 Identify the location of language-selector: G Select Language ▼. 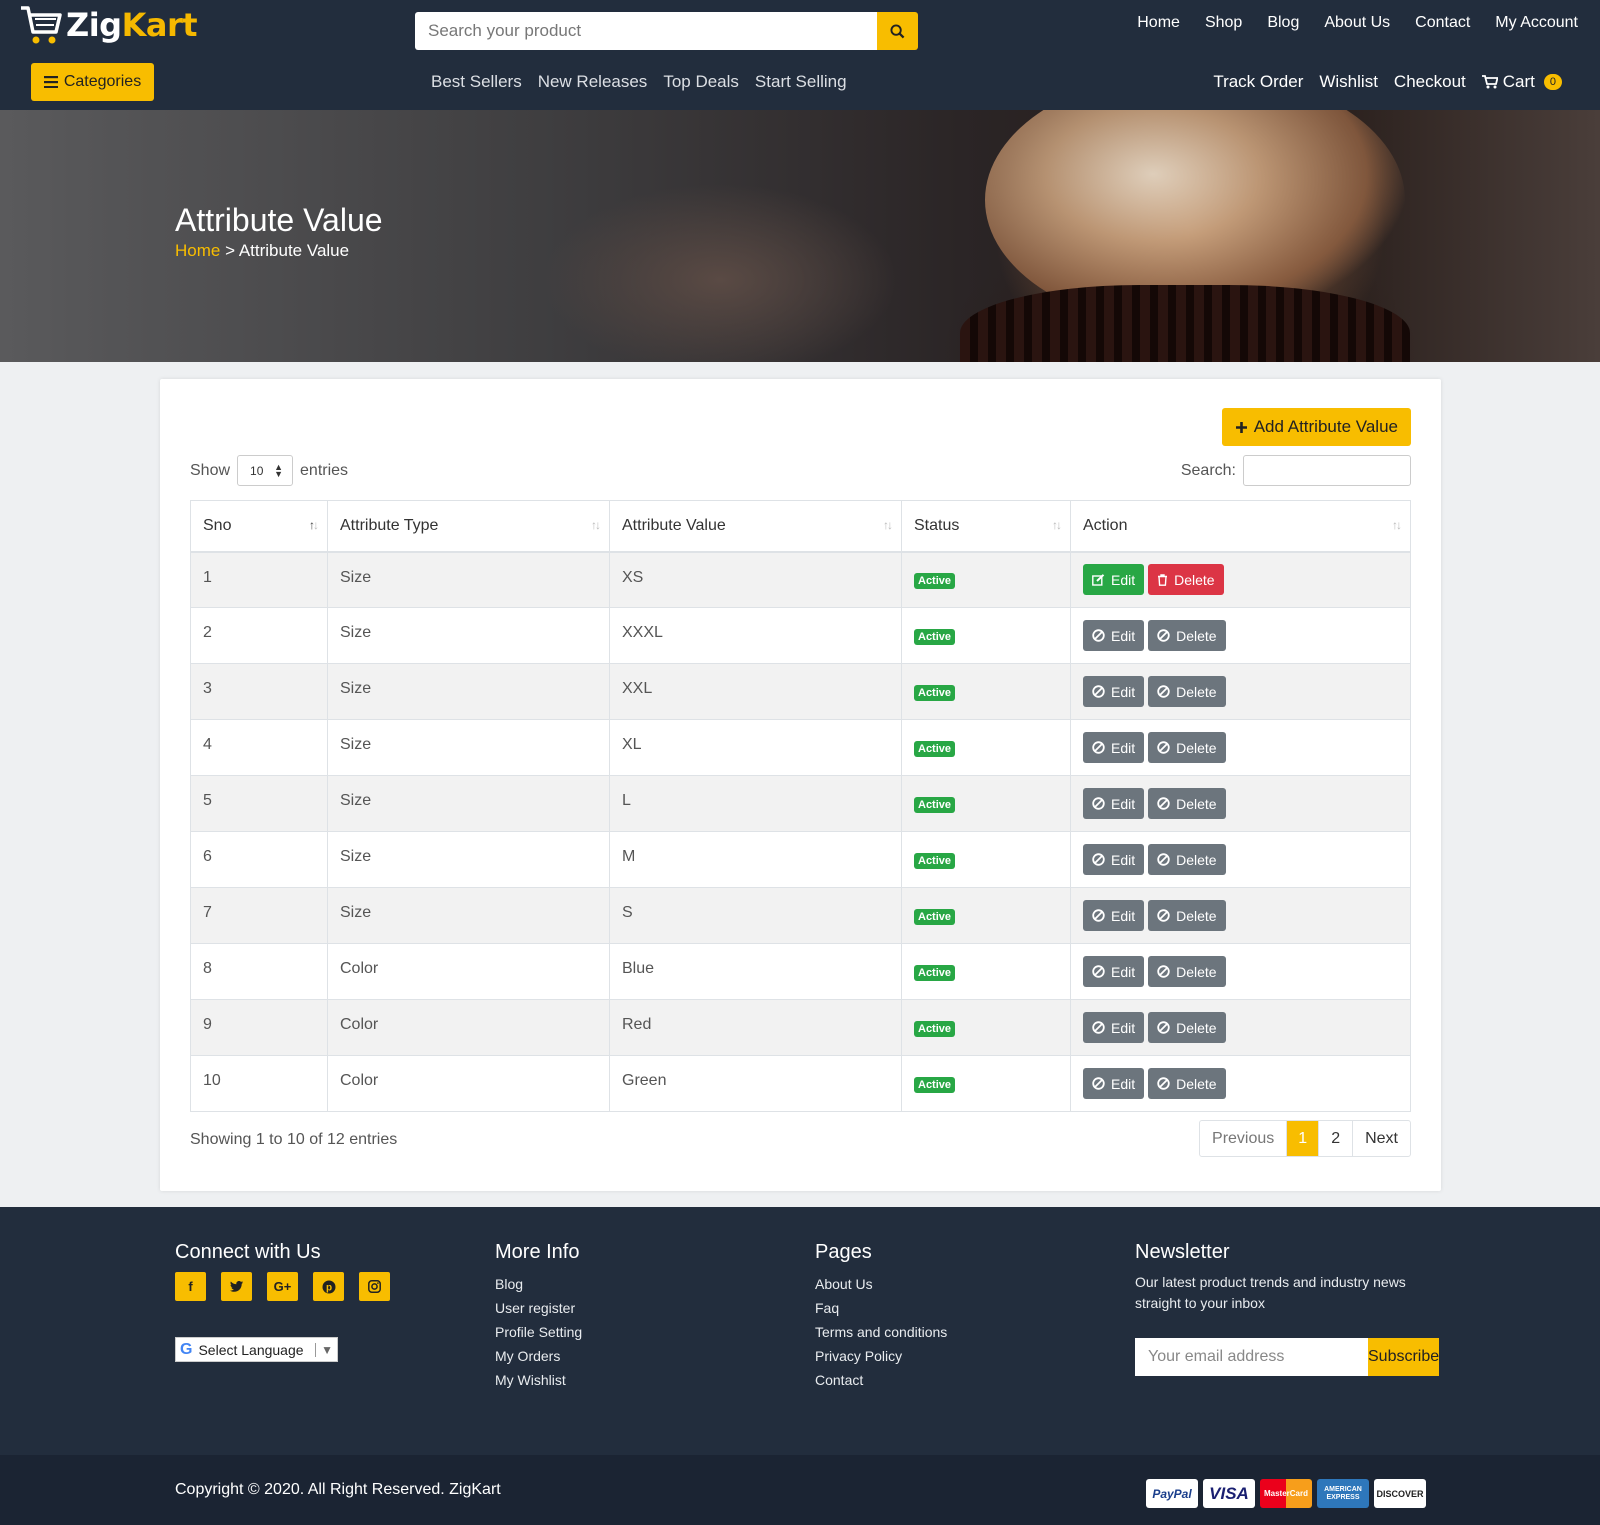
(256, 1349).